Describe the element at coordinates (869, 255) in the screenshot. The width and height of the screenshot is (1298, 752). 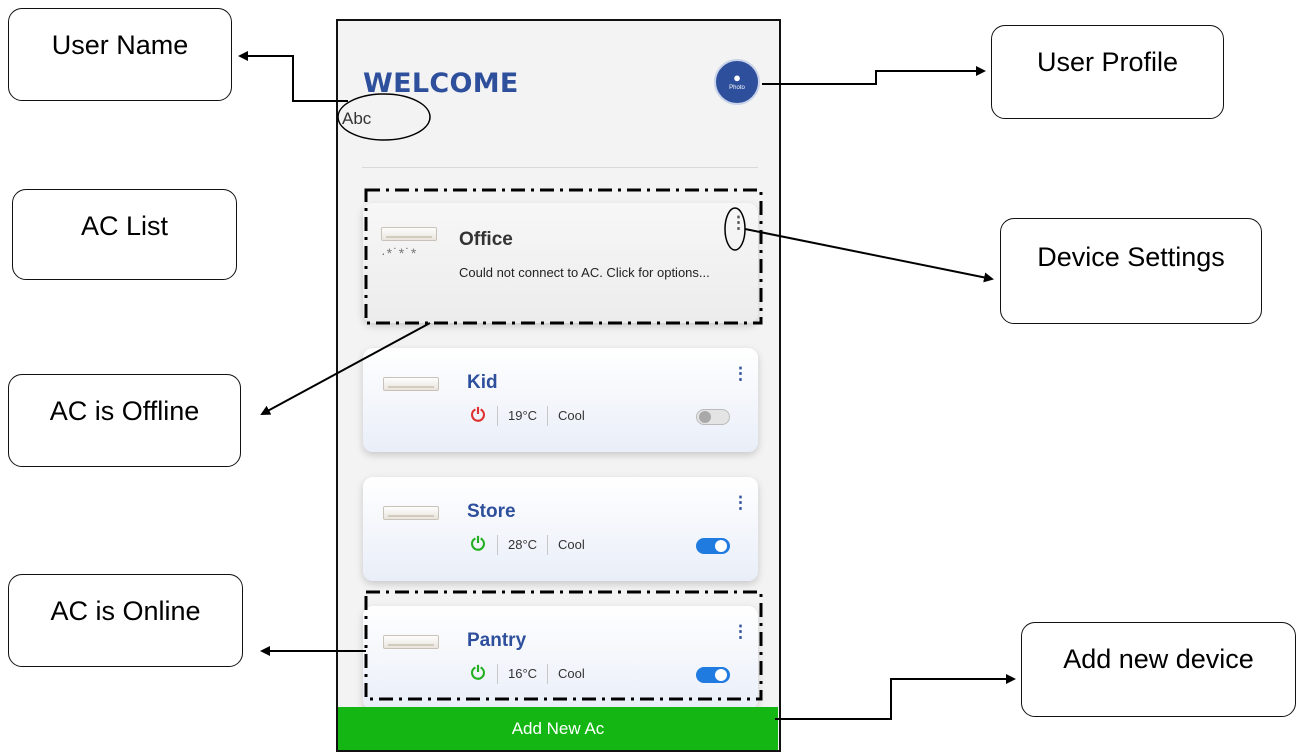
I see `connector-device-settings` at that location.